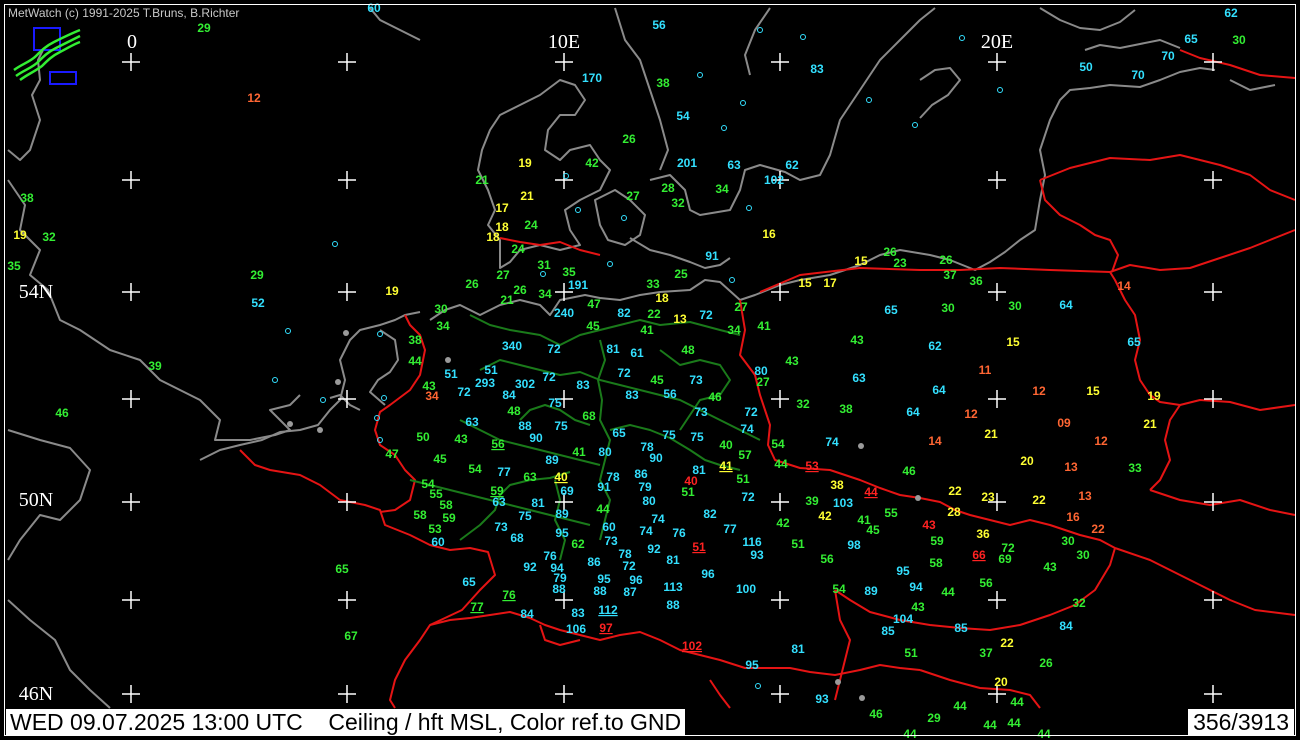  I want to click on ceiling-observation: 95, so click(752, 665).